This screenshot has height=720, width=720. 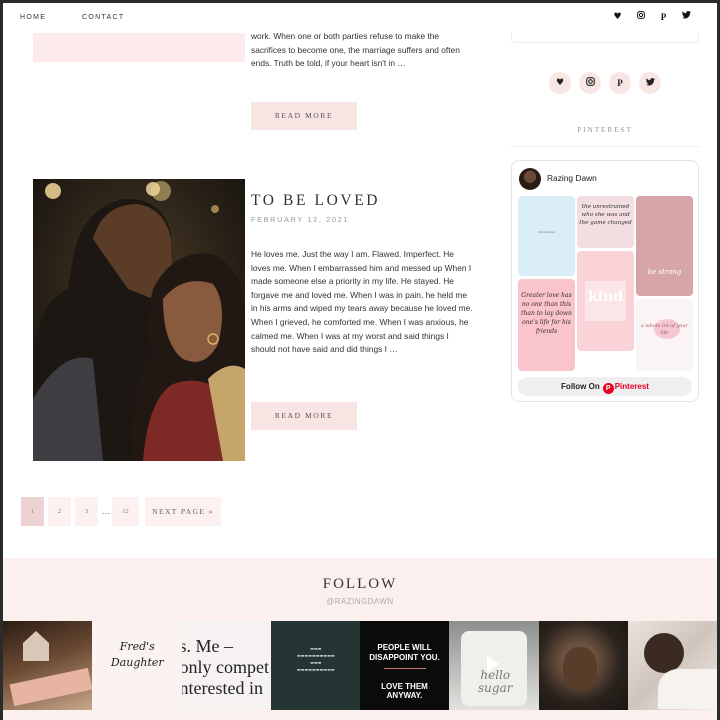 I want to click on pinterest-logo-icon: P, so click(x=608, y=388).